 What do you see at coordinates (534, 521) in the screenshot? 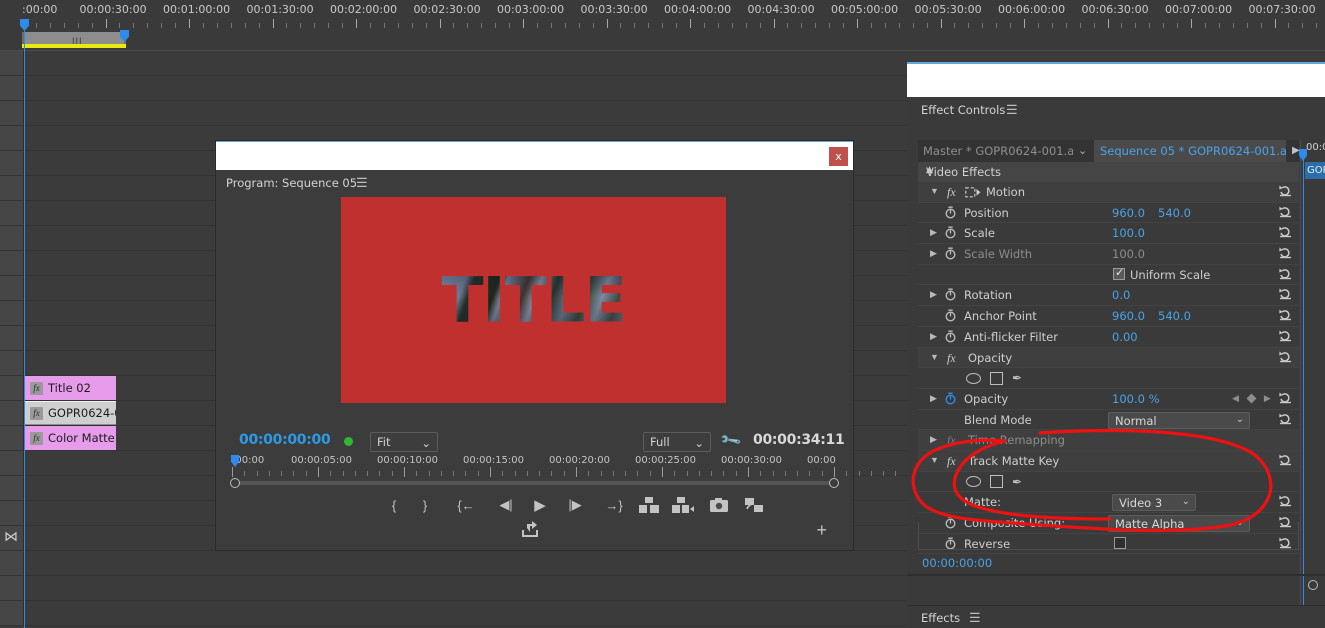
I see `program-monitor-transport: + {} {← ◀| ▶ |▶ →}` at bounding box center [534, 521].